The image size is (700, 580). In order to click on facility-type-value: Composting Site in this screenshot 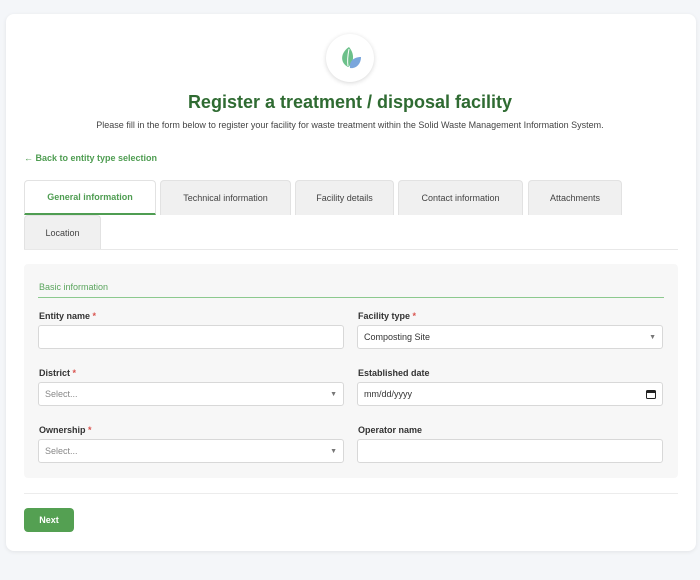, I will do `click(397, 337)`.